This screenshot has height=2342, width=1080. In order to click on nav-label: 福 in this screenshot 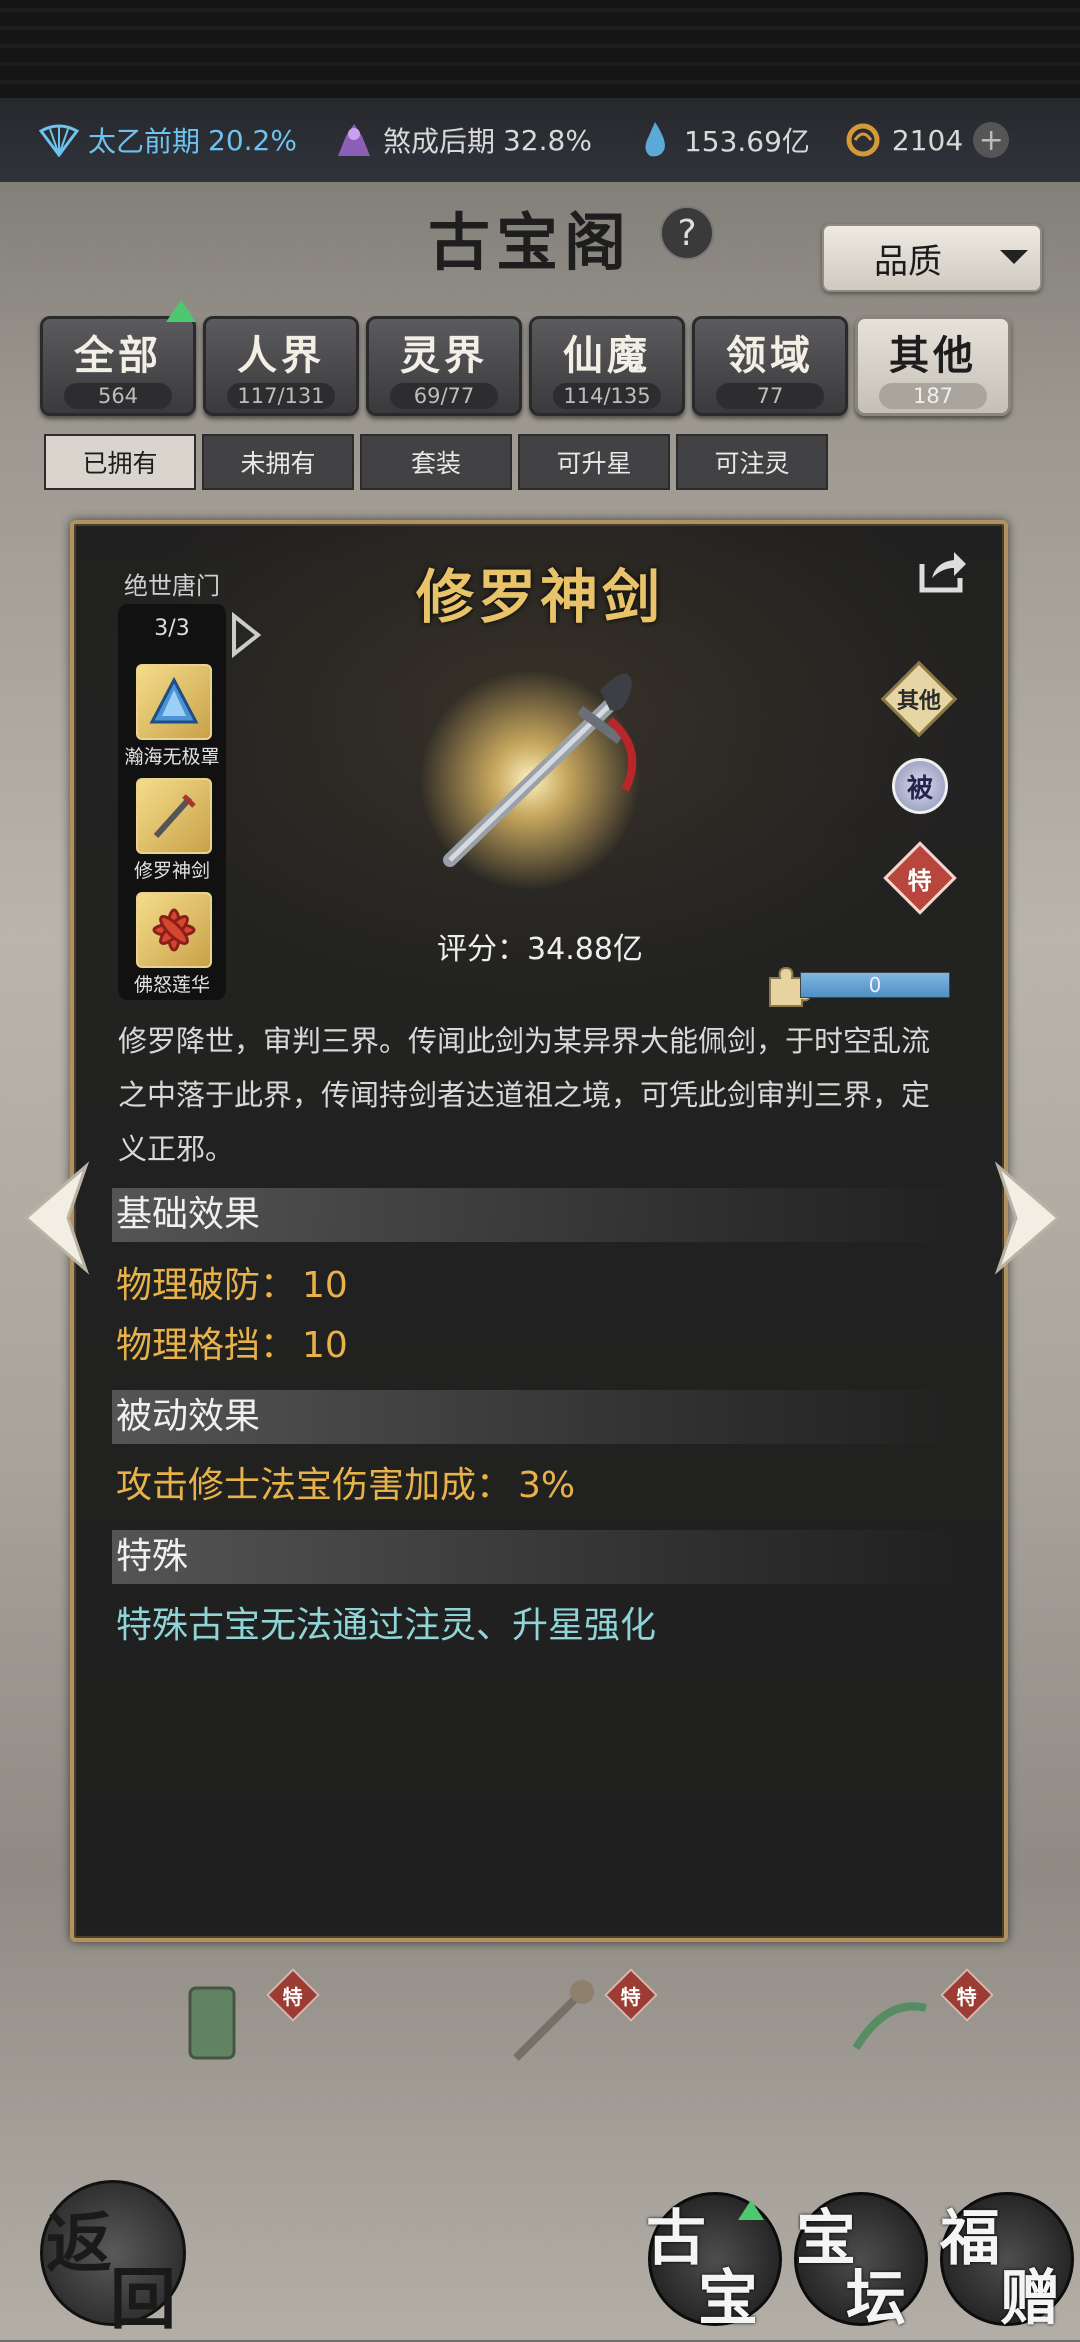, I will do `click(970, 2239)`.